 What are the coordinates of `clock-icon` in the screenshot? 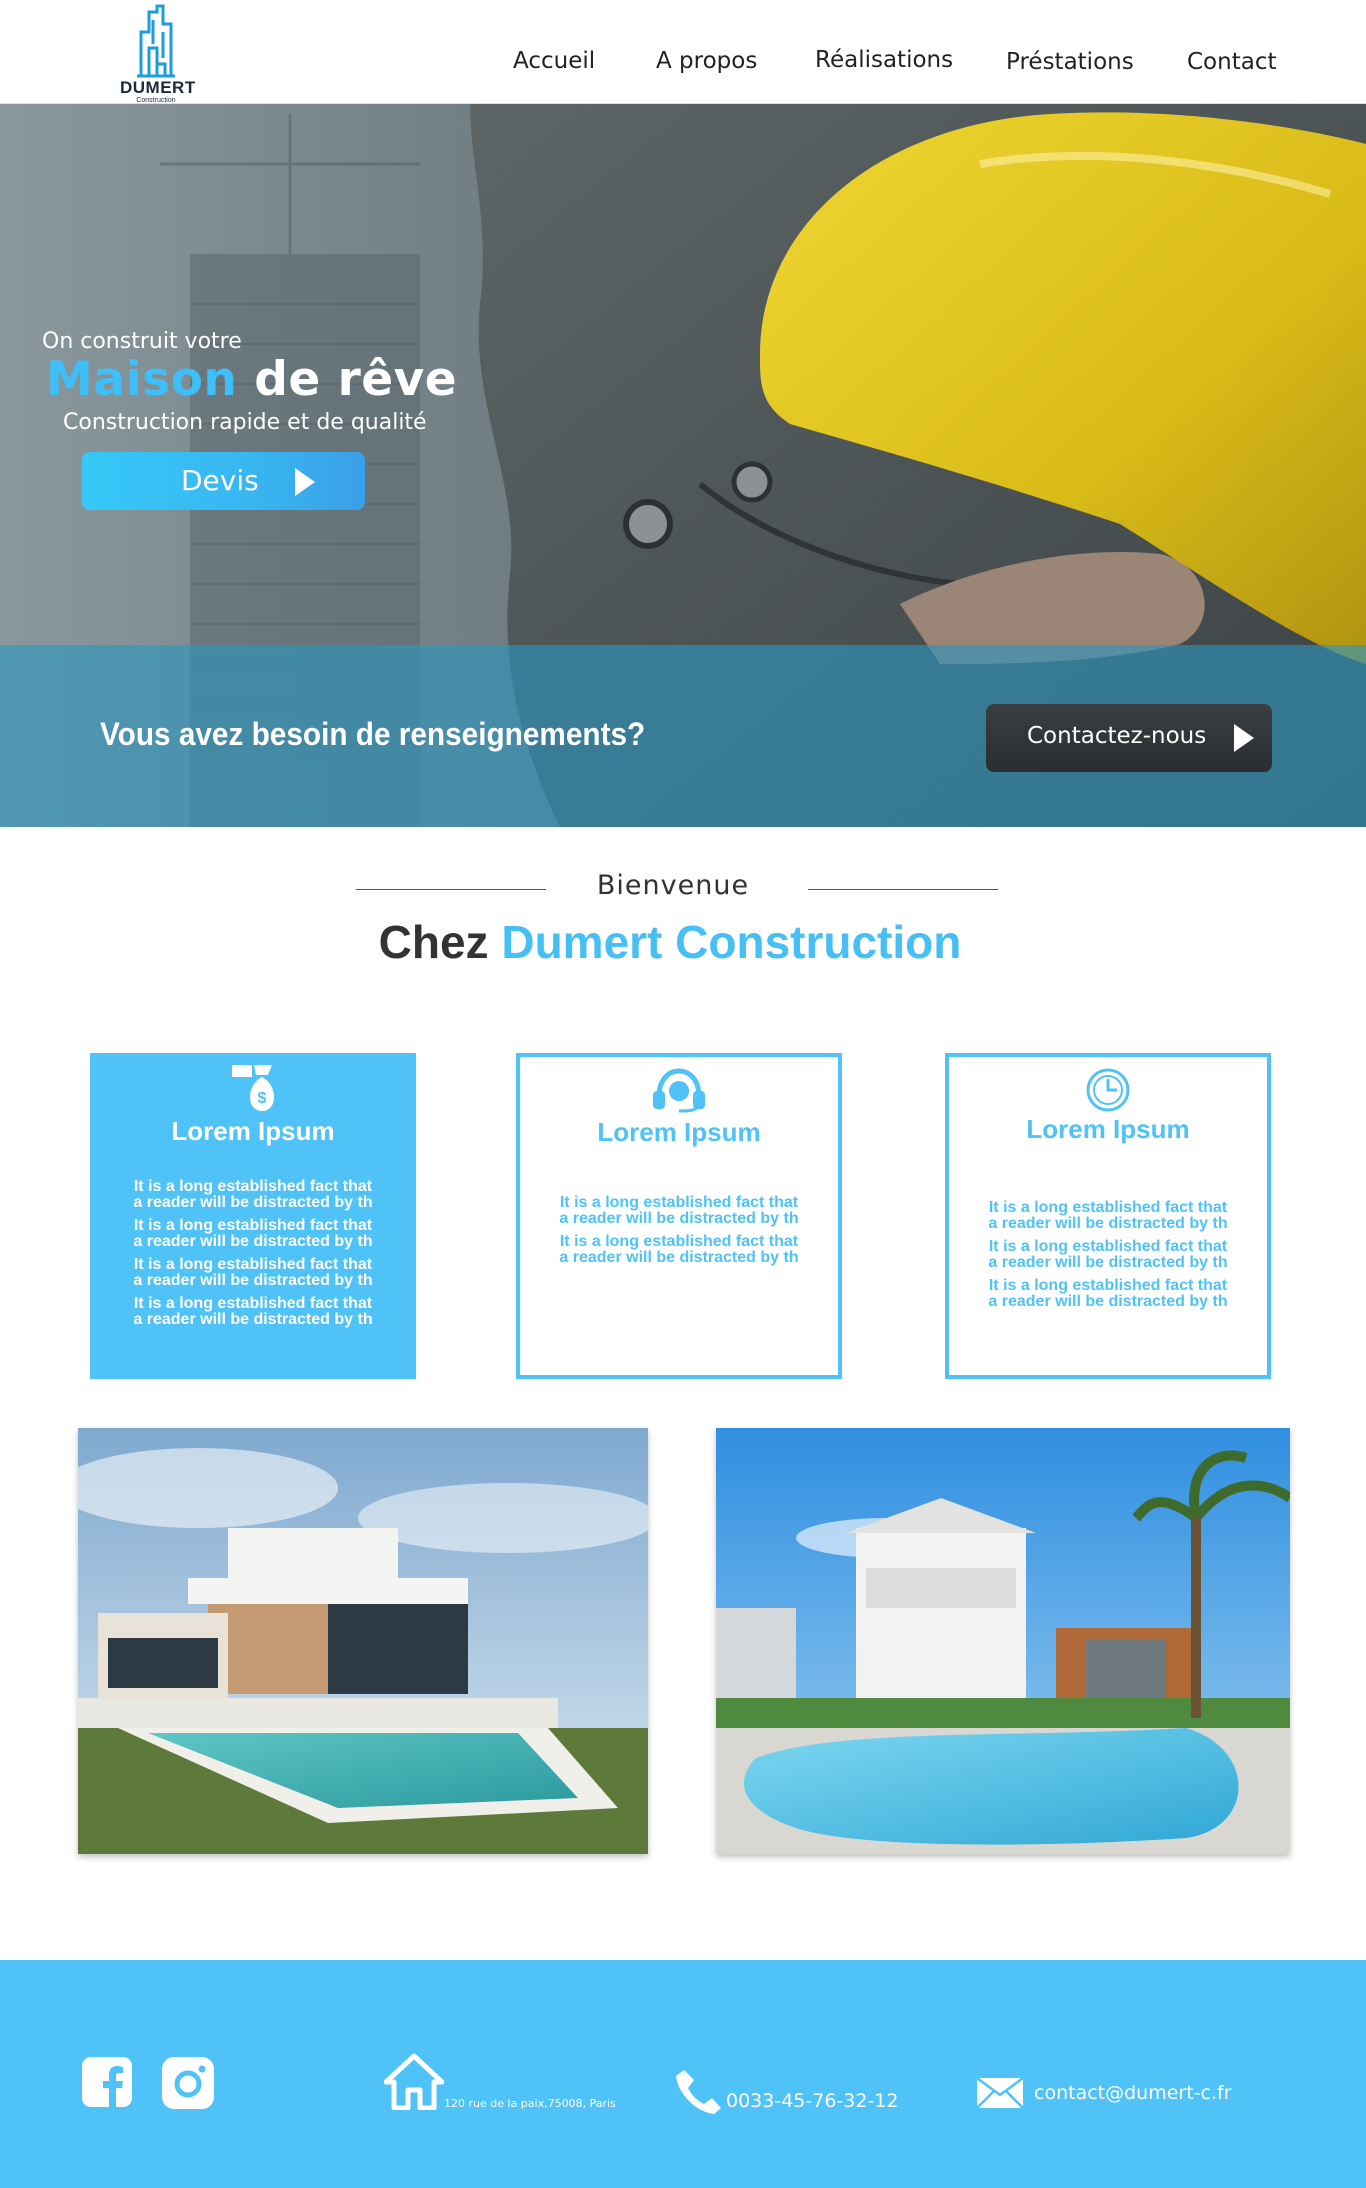 It's located at (1108, 1092).